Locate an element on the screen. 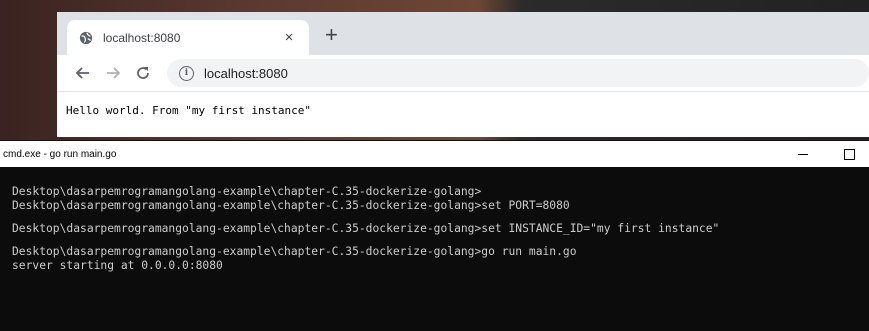 This screenshot has width=869, height=331. console-line: server starting at 0.0.0.0:8080 is located at coordinates (117, 265).